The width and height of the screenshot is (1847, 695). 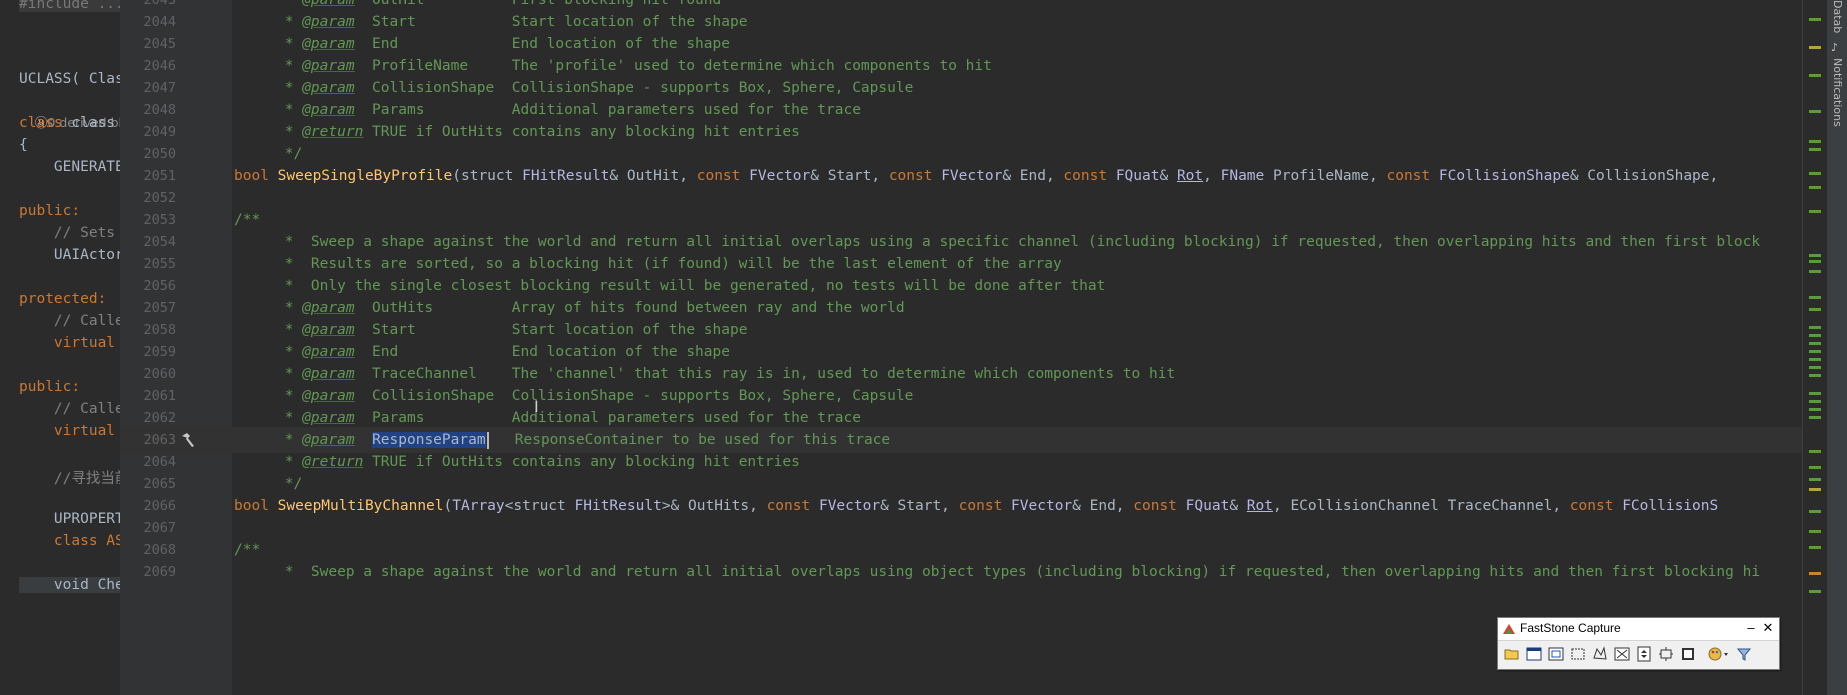 What do you see at coordinates (1556, 654) in the screenshot?
I see `capture-object-icon` at bounding box center [1556, 654].